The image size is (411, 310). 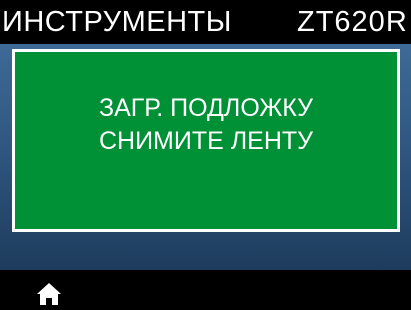 I want to click on home-button, so click(x=49, y=294).